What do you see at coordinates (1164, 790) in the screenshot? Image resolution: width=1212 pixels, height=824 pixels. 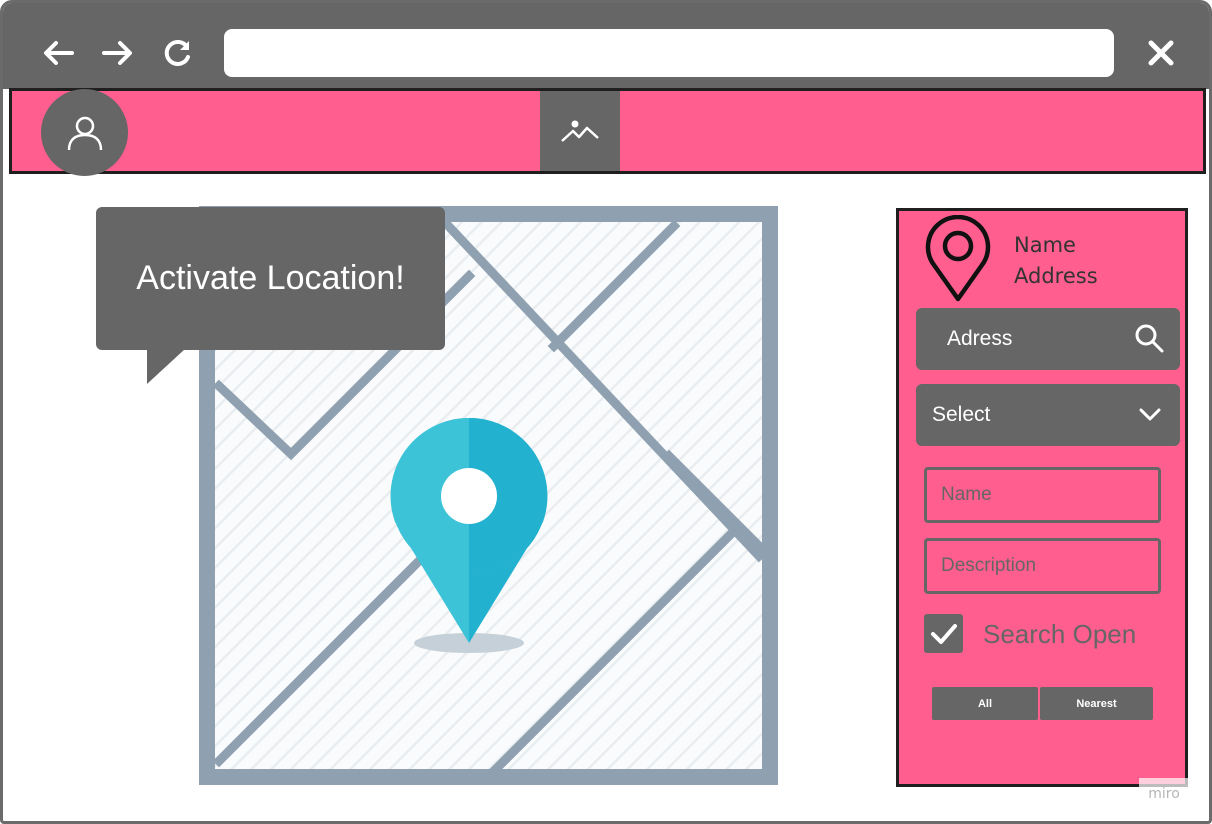 I see `miro-watermark: miro` at bounding box center [1164, 790].